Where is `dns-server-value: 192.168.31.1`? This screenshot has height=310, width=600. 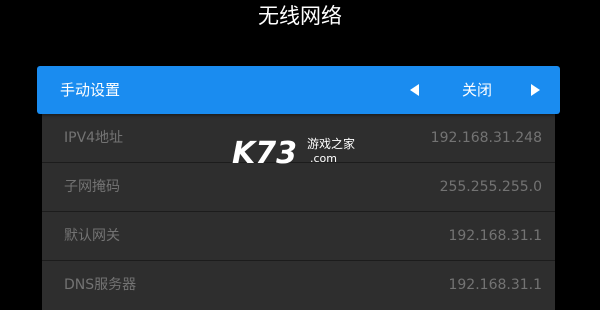 dns-server-value: 192.168.31.1 is located at coordinates (495, 285).